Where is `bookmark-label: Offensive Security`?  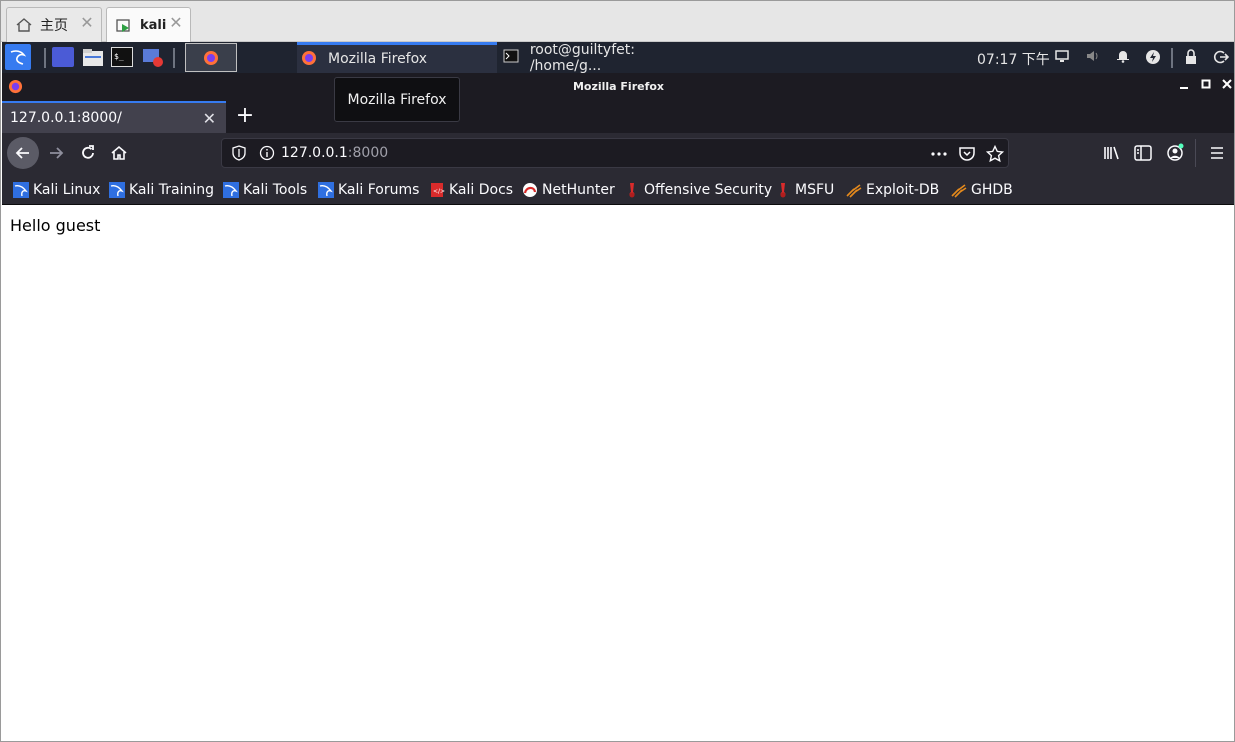
bookmark-label: Offensive Security is located at coordinates (708, 190).